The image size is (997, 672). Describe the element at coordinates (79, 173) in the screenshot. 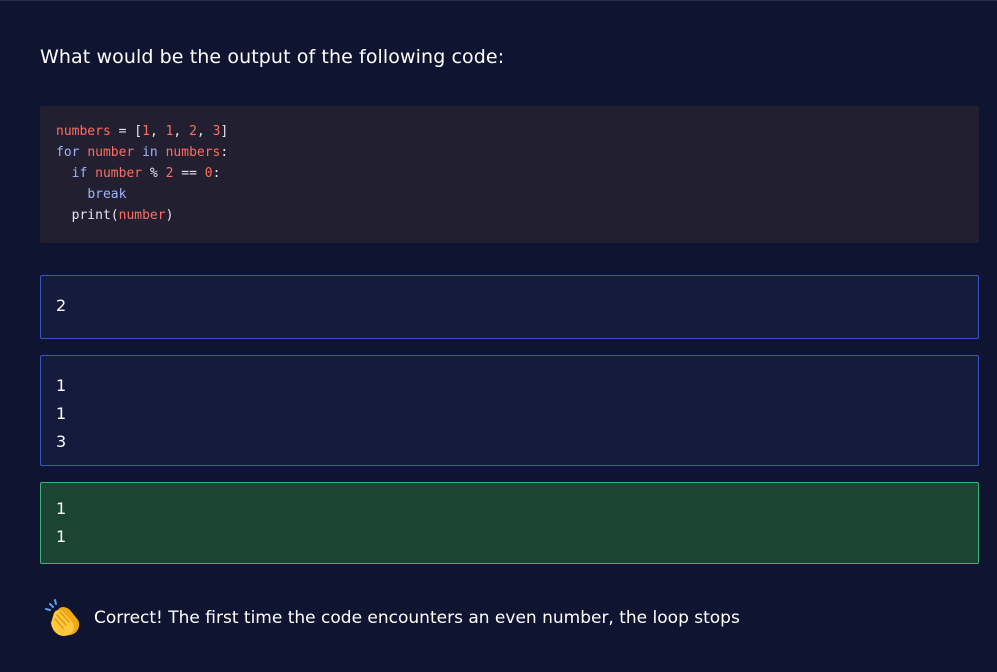

I see `code-token: if` at that location.